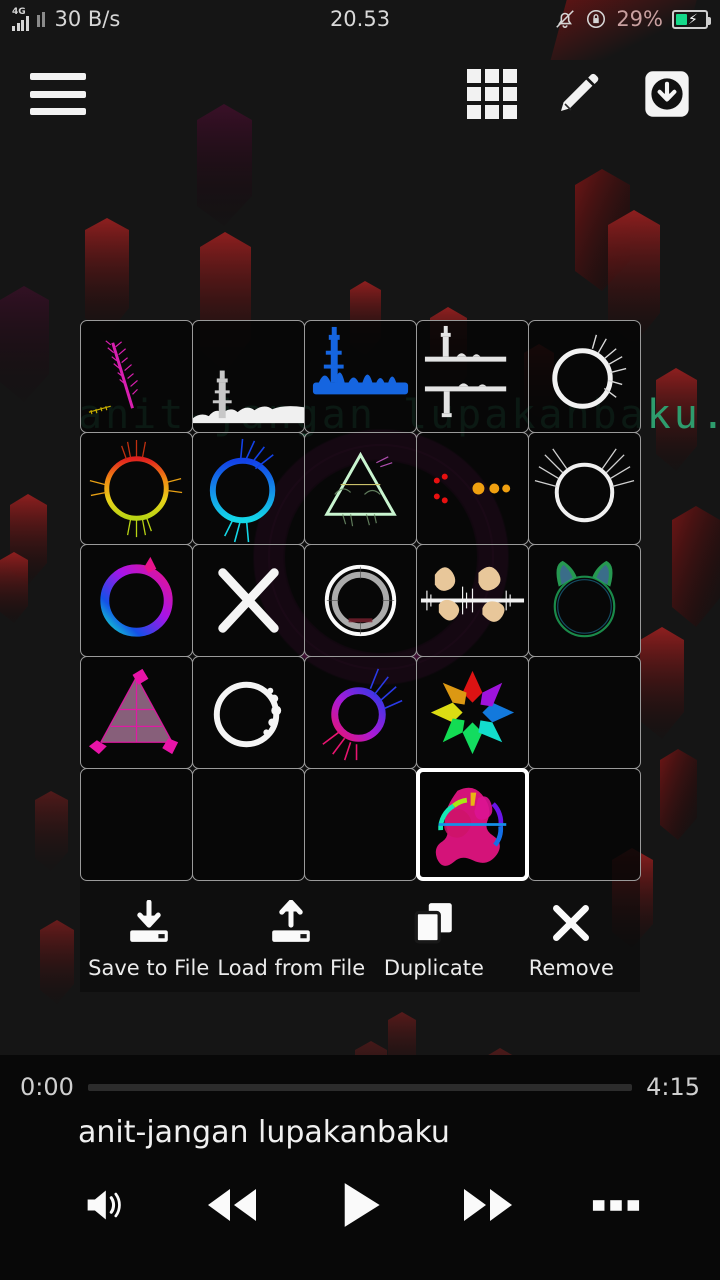  Describe the element at coordinates (360, 94) in the screenshot. I see `top-toolbar` at that location.